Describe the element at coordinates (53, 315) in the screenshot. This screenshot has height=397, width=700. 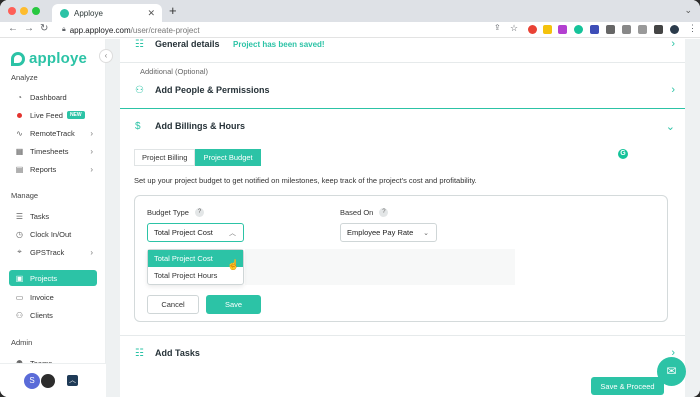
I see `sidebar-item-clients: ⚇ Clients` at that location.